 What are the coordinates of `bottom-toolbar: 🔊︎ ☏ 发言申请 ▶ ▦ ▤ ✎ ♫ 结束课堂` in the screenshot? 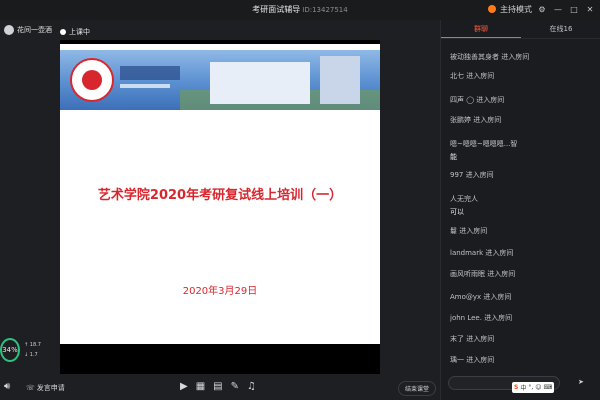 It's located at (220, 388).